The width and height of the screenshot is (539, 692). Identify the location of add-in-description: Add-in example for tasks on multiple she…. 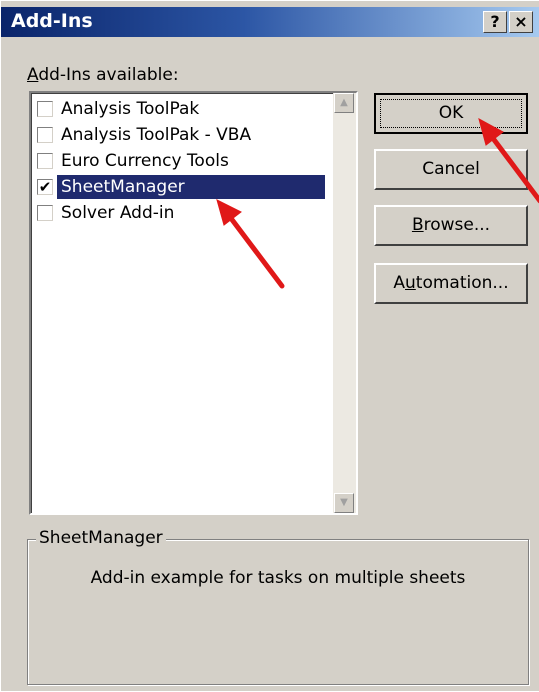
(278, 578).